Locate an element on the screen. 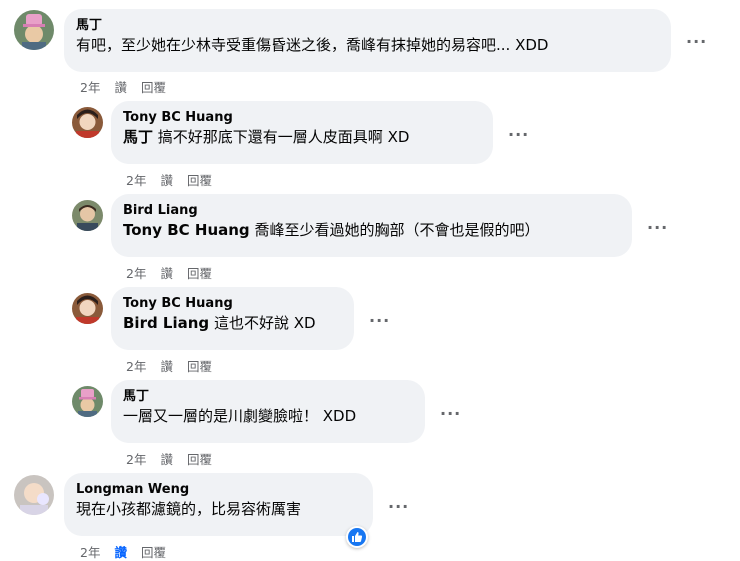 The image size is (740, 561). comment-bubble: 馬丁 一層又一層的是川劇變臉啦！ XDD is located at coordinates (268, 411).